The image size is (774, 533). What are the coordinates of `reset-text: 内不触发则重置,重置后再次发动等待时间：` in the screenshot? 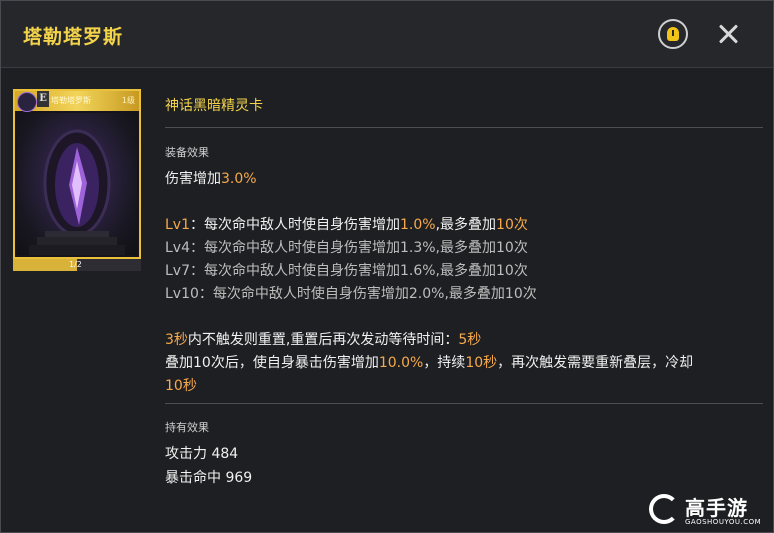 It's located at (323, 340).